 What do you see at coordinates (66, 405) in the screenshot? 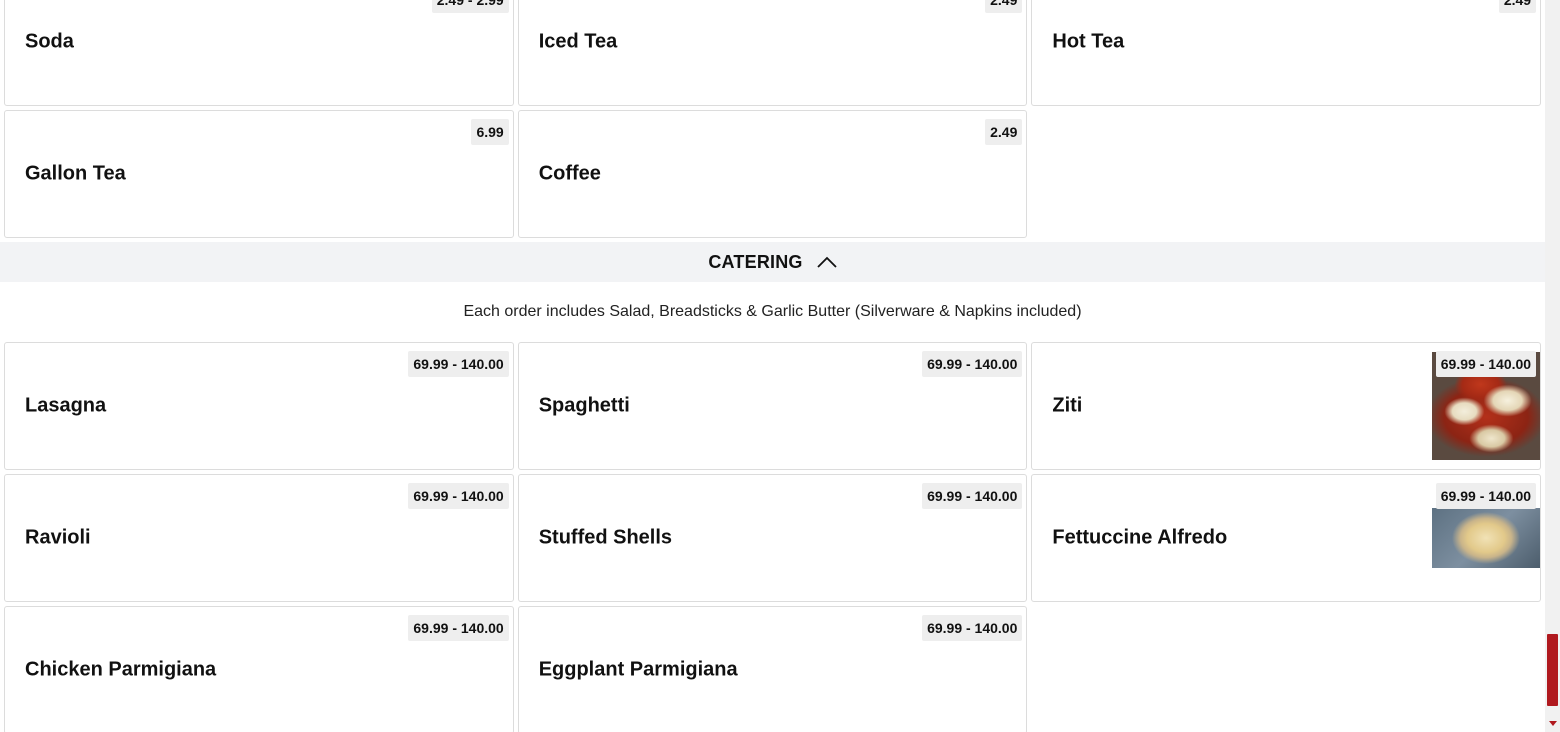
I see `item-name: Lasagna` at bounding box center [66, 405].